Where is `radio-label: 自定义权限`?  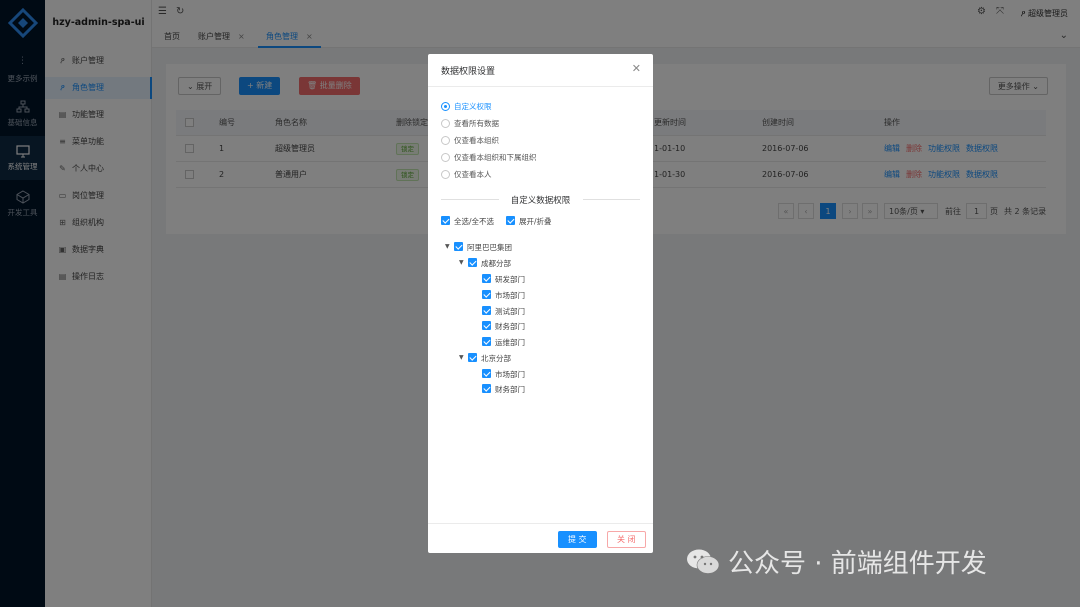 radio-label: 自定义权限 is located at coordinates (473, 106).